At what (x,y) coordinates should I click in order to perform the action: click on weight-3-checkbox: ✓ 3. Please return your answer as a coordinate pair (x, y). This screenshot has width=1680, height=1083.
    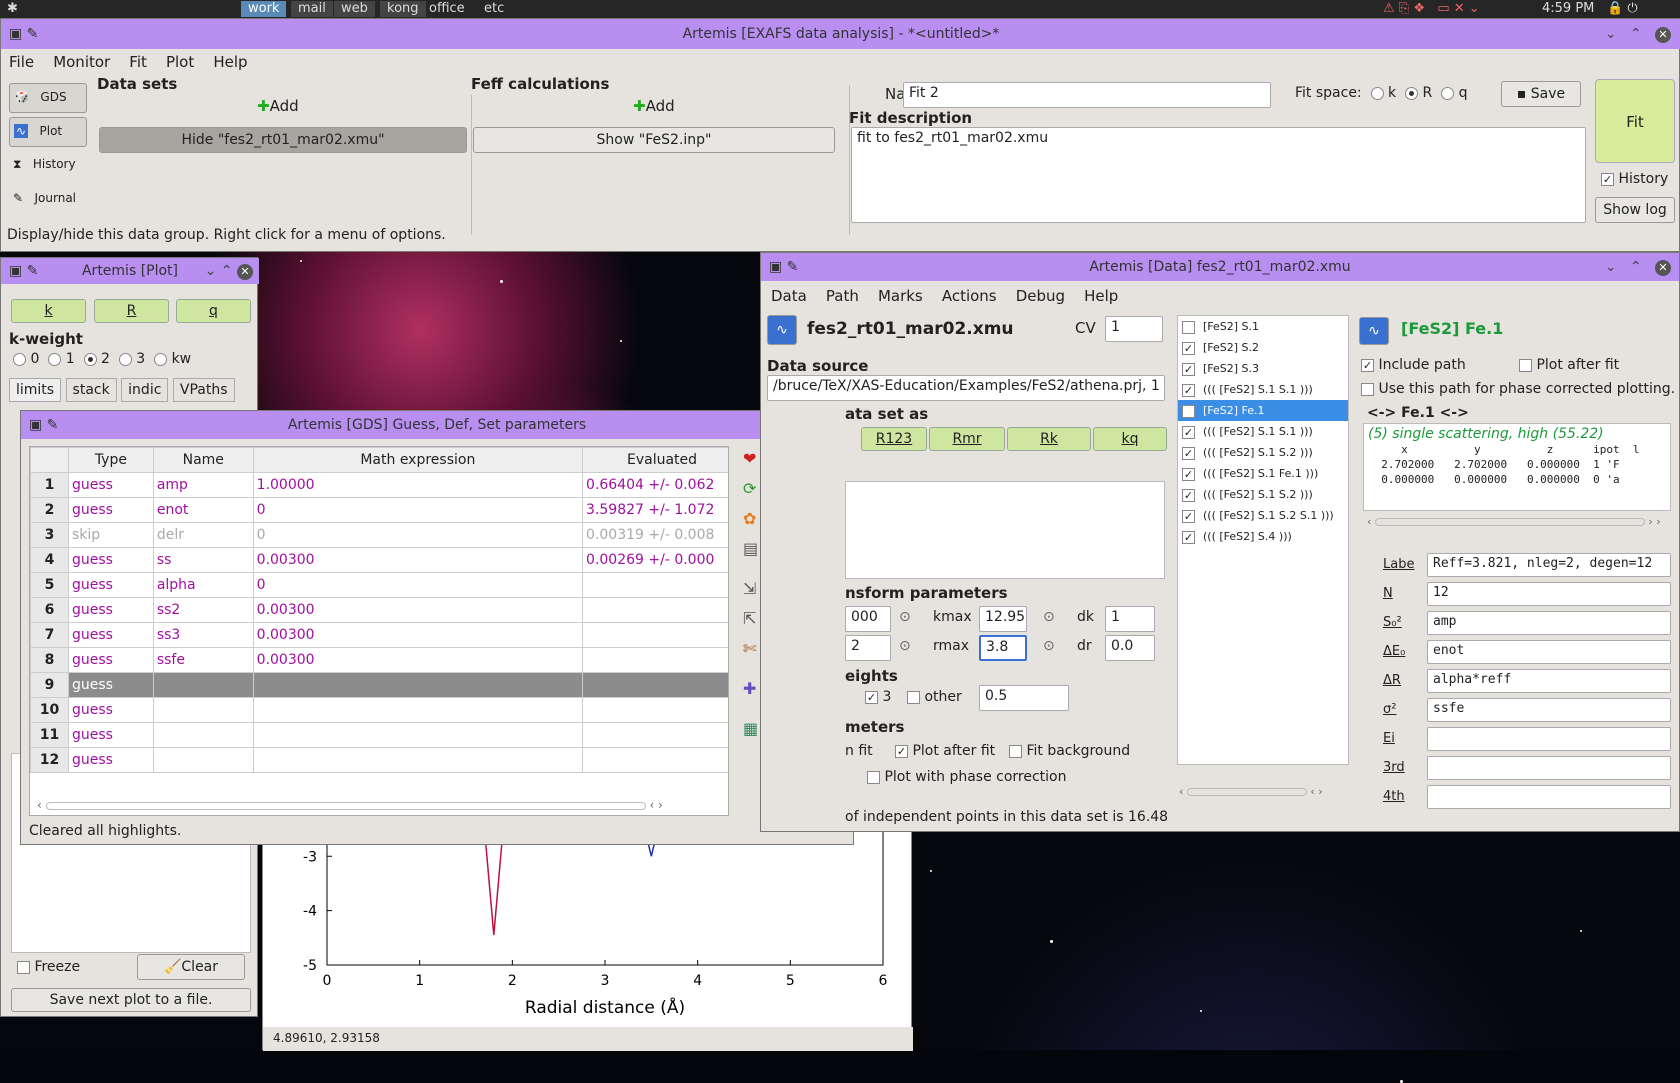
    Looking at the image, I should click on (878, 697).